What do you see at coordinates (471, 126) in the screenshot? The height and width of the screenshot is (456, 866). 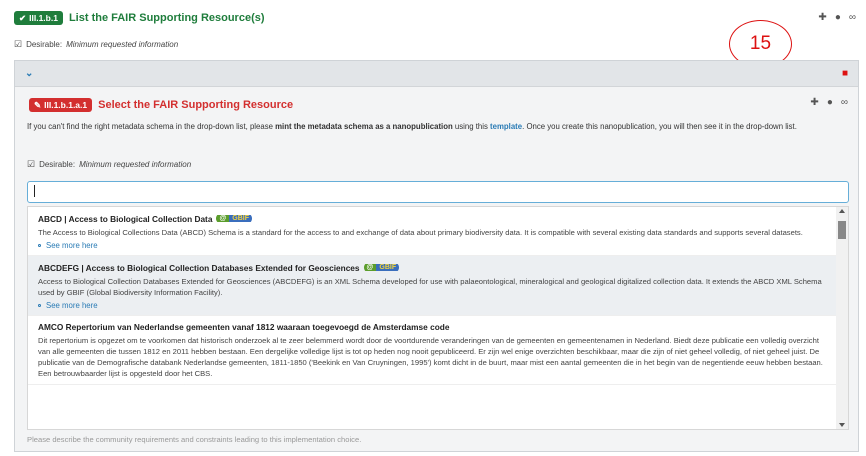 I see `instructions-part2: using this` at bounding box center [471, 126].